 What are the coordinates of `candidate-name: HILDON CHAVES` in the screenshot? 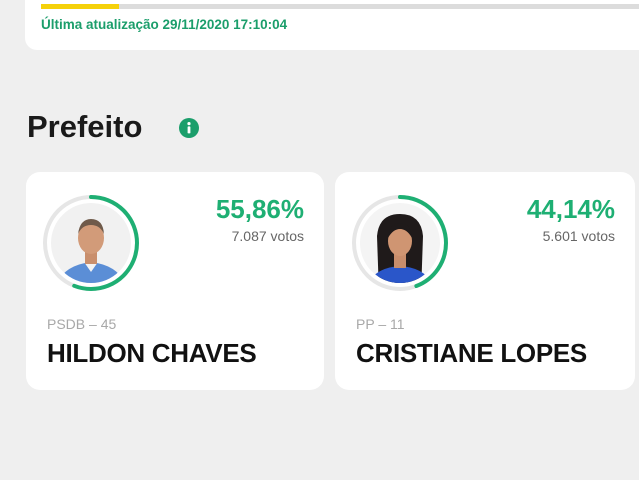 It's located at (152, 353).